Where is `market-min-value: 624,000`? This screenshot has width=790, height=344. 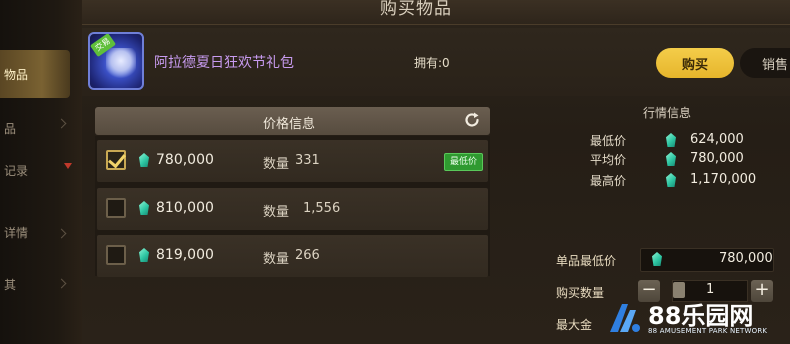
market-min-value: 624,000 is located at coordinates (717, 139).